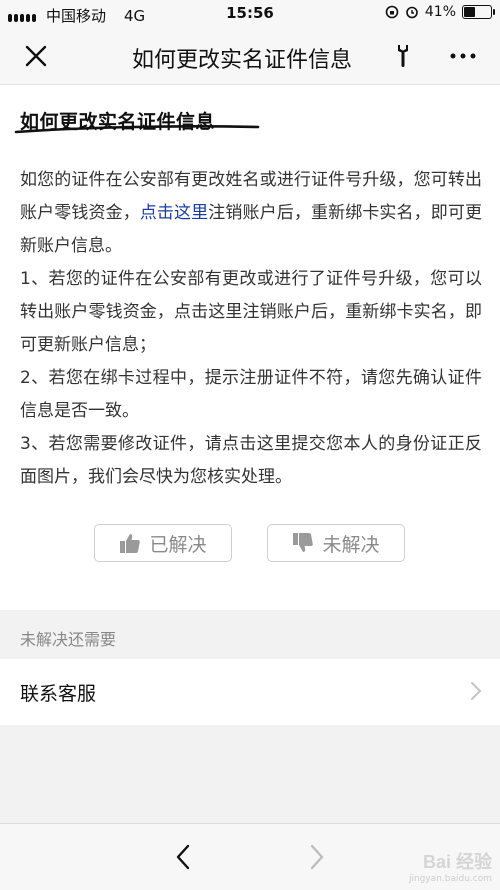 This screenshot has width=500, height=890. Describe the element at coordinates (450, 879) in the screenshot. I see `watermark-url: jingyan.baidu.com` at that location.